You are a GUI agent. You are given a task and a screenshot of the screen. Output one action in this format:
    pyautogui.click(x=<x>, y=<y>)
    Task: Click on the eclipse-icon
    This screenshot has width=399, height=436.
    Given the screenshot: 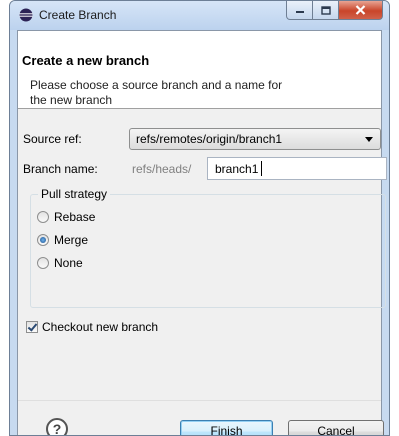 What is the action you would take?
    pyautogui.click(x=26, y=15)
    